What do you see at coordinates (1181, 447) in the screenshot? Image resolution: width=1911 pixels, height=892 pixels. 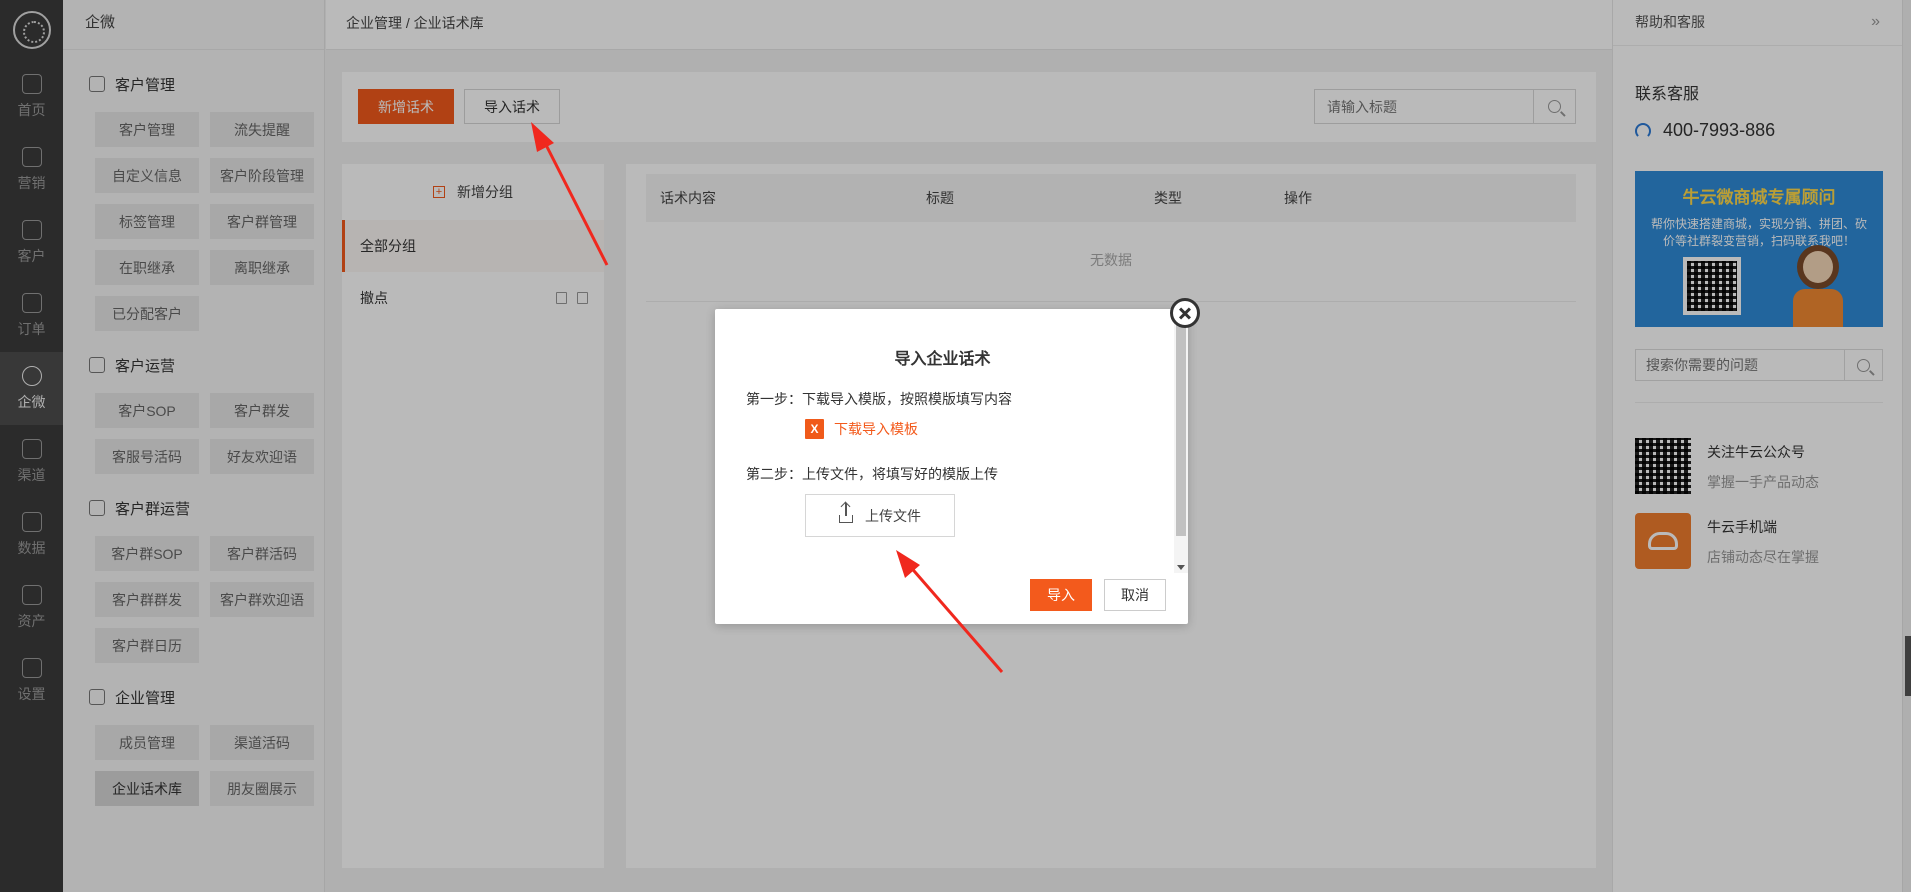 I see `dialog-scrollbar` at bounding box center [1181, 447].